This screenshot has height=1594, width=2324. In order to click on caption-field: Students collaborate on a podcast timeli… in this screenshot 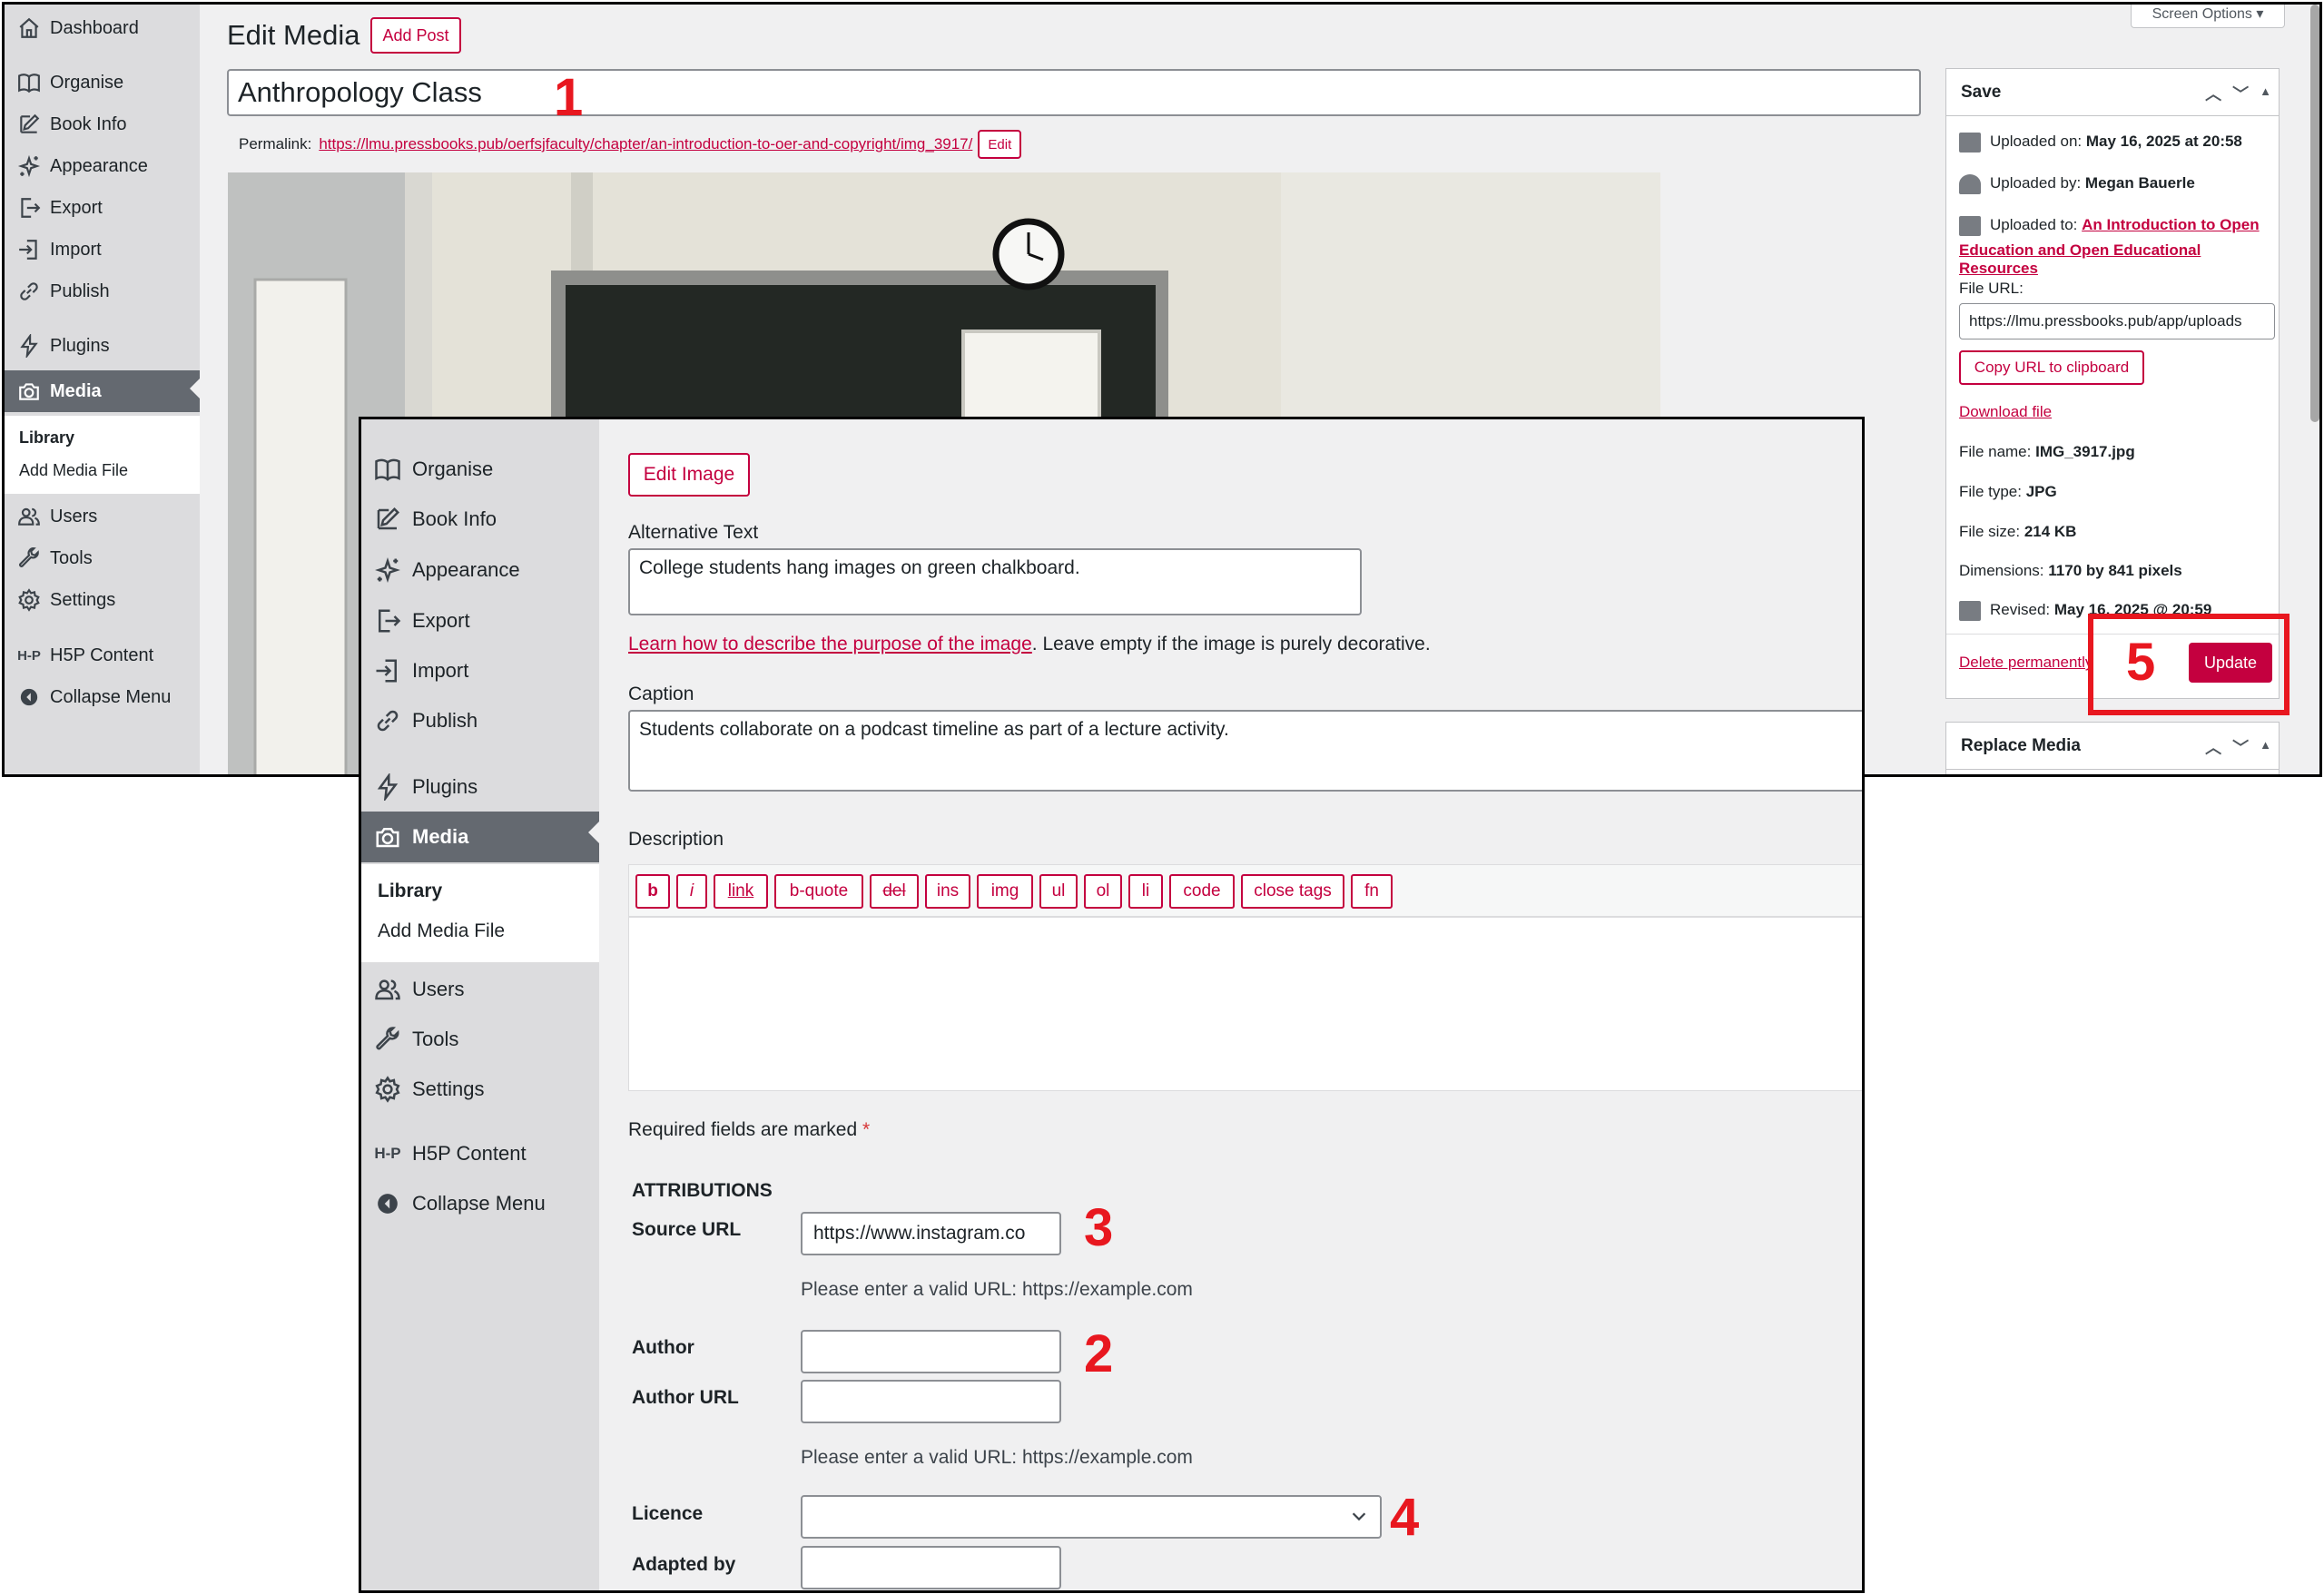, I will do `click(1245, 751)`.